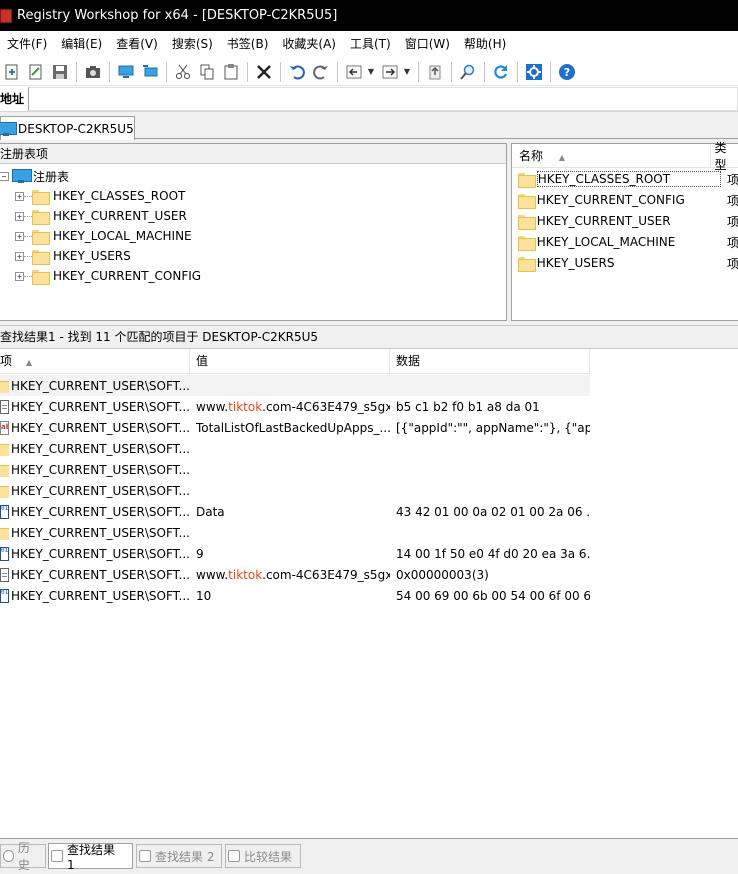  What do you see at coordinates (204, 595) in the screenshot?
I see `result-value-text: 10` at bounding box center [204, 595].